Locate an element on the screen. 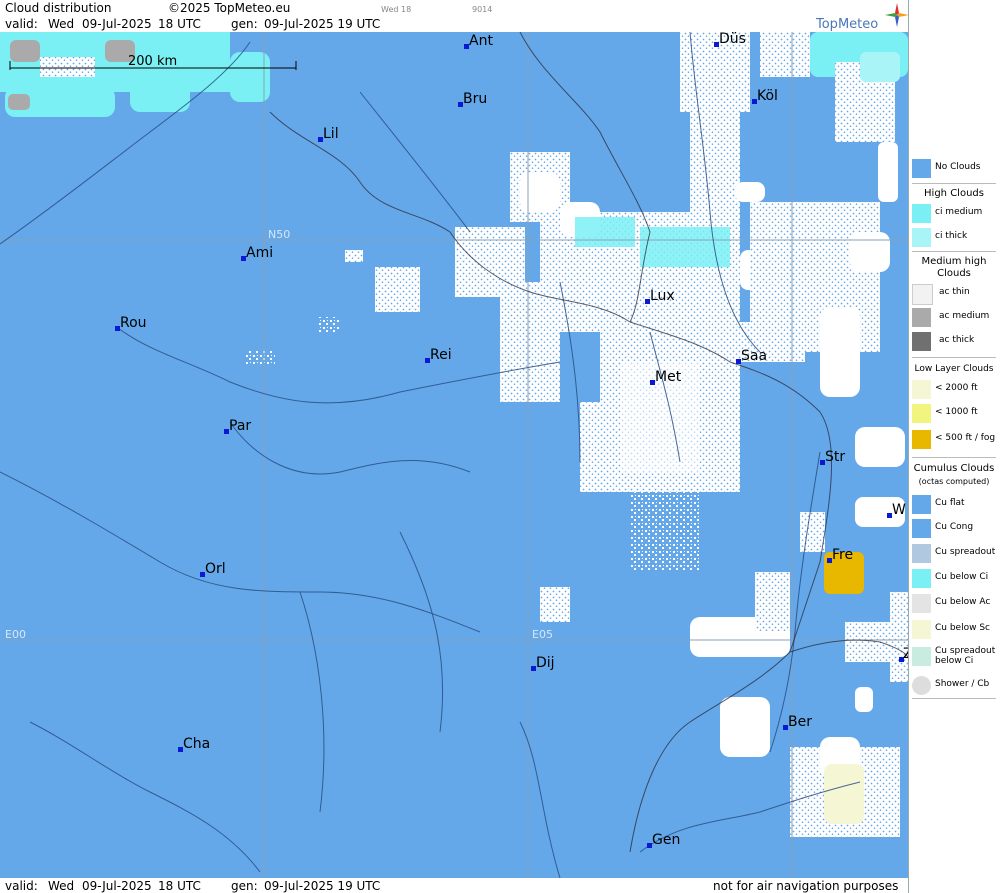 The width and height of the screenshot is (1000, 893). city-marker: Lil is located at coordinates (328, 134).